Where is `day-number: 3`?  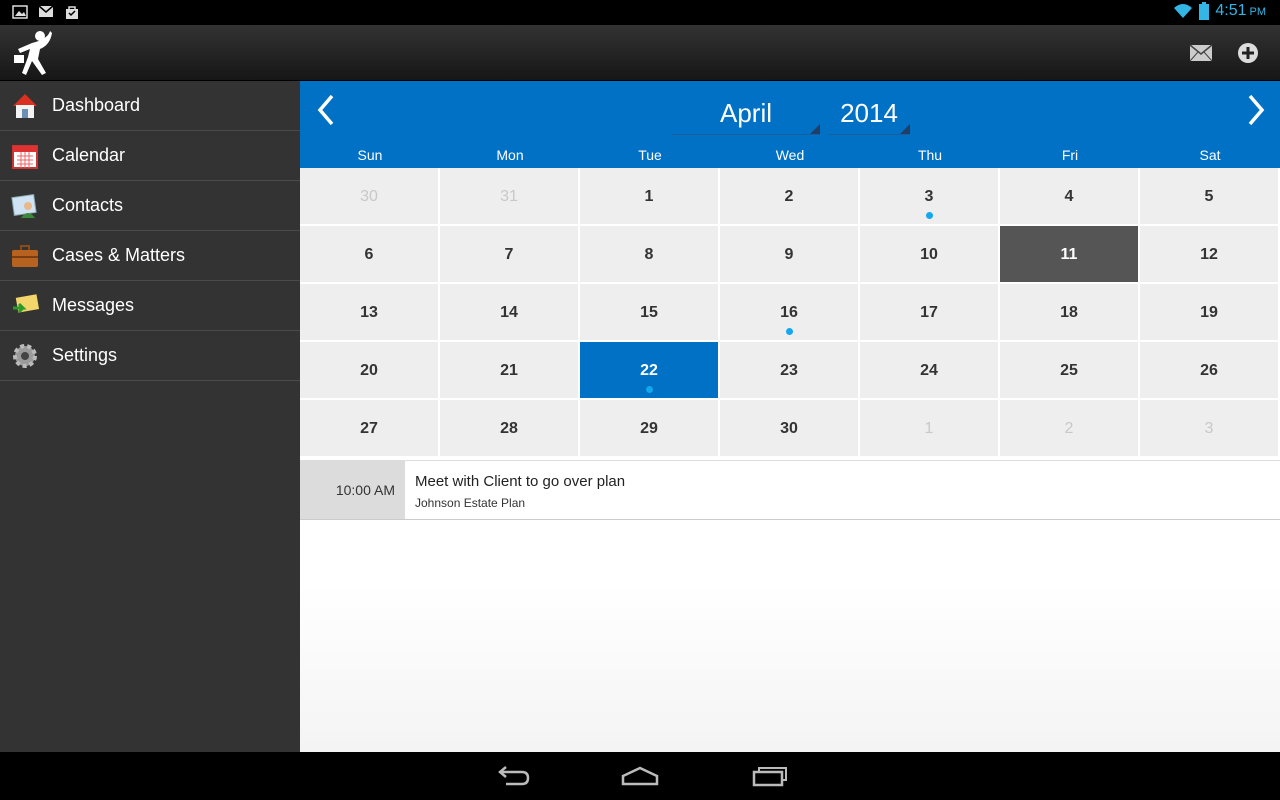
day-number: 3 is located at coordinates (1209, 428).